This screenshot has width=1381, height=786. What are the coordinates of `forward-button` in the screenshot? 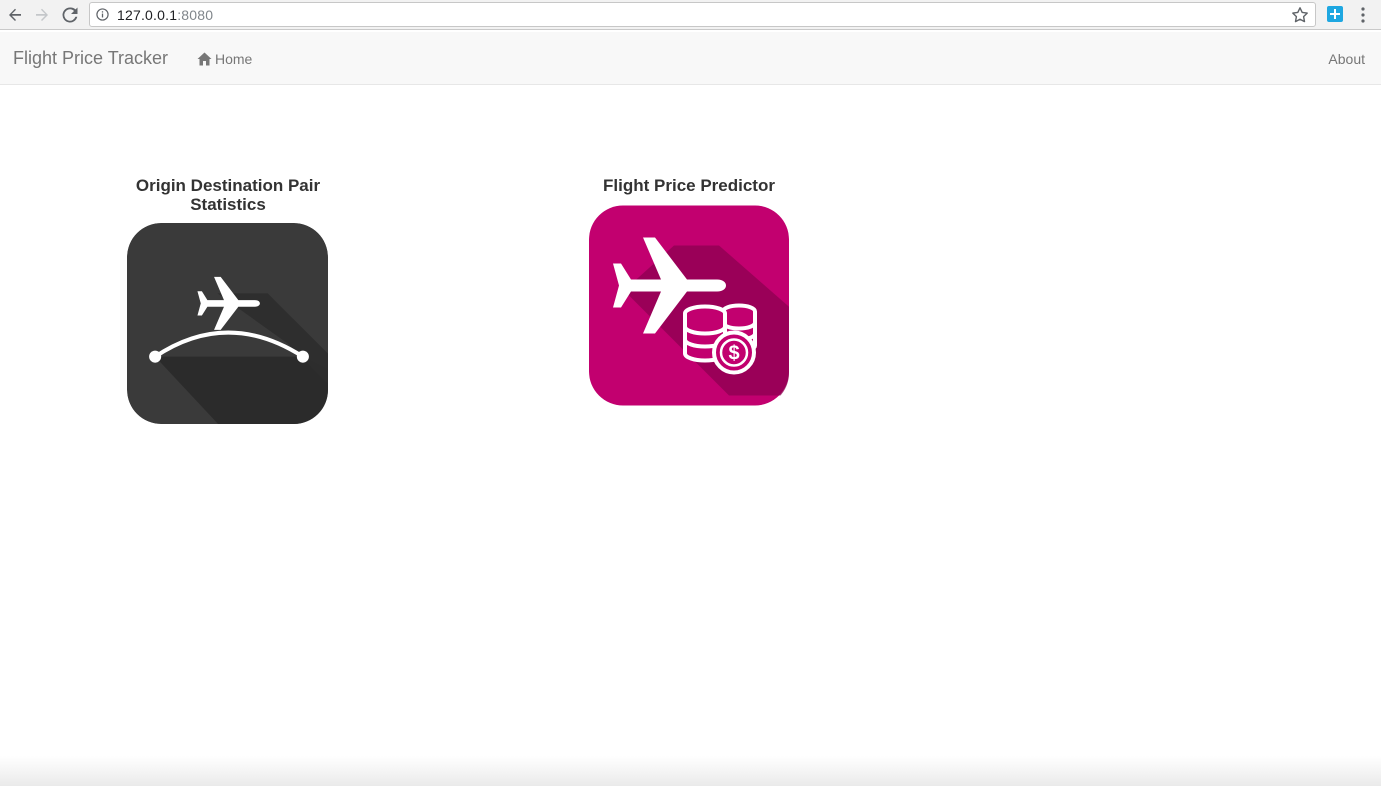 It's located at (42, 15).